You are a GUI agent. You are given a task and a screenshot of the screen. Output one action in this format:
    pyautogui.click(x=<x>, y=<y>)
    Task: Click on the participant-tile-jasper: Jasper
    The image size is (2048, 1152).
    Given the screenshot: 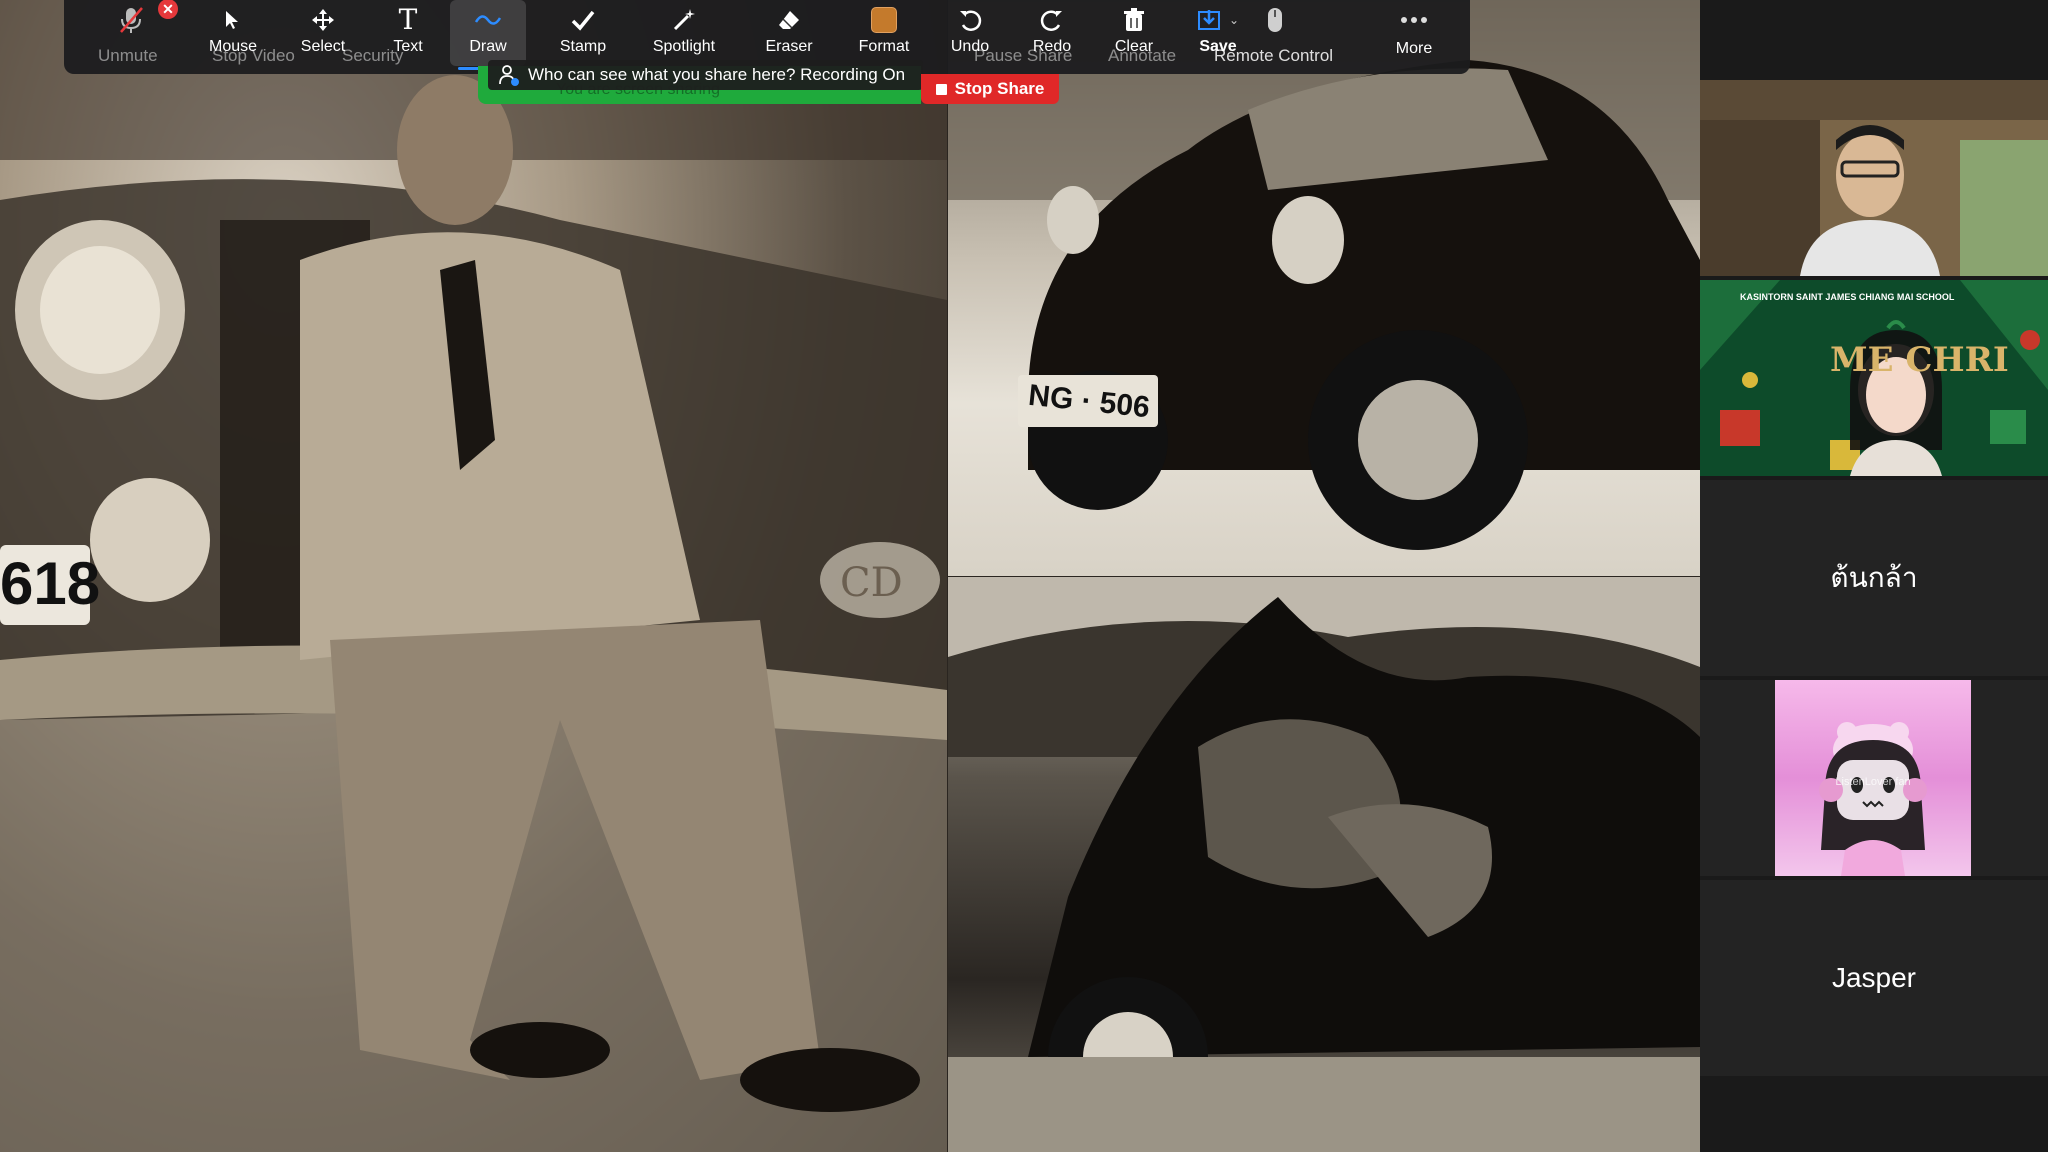 What is the action you would take?
    pyautogui.click(x=1874, y=978)
    